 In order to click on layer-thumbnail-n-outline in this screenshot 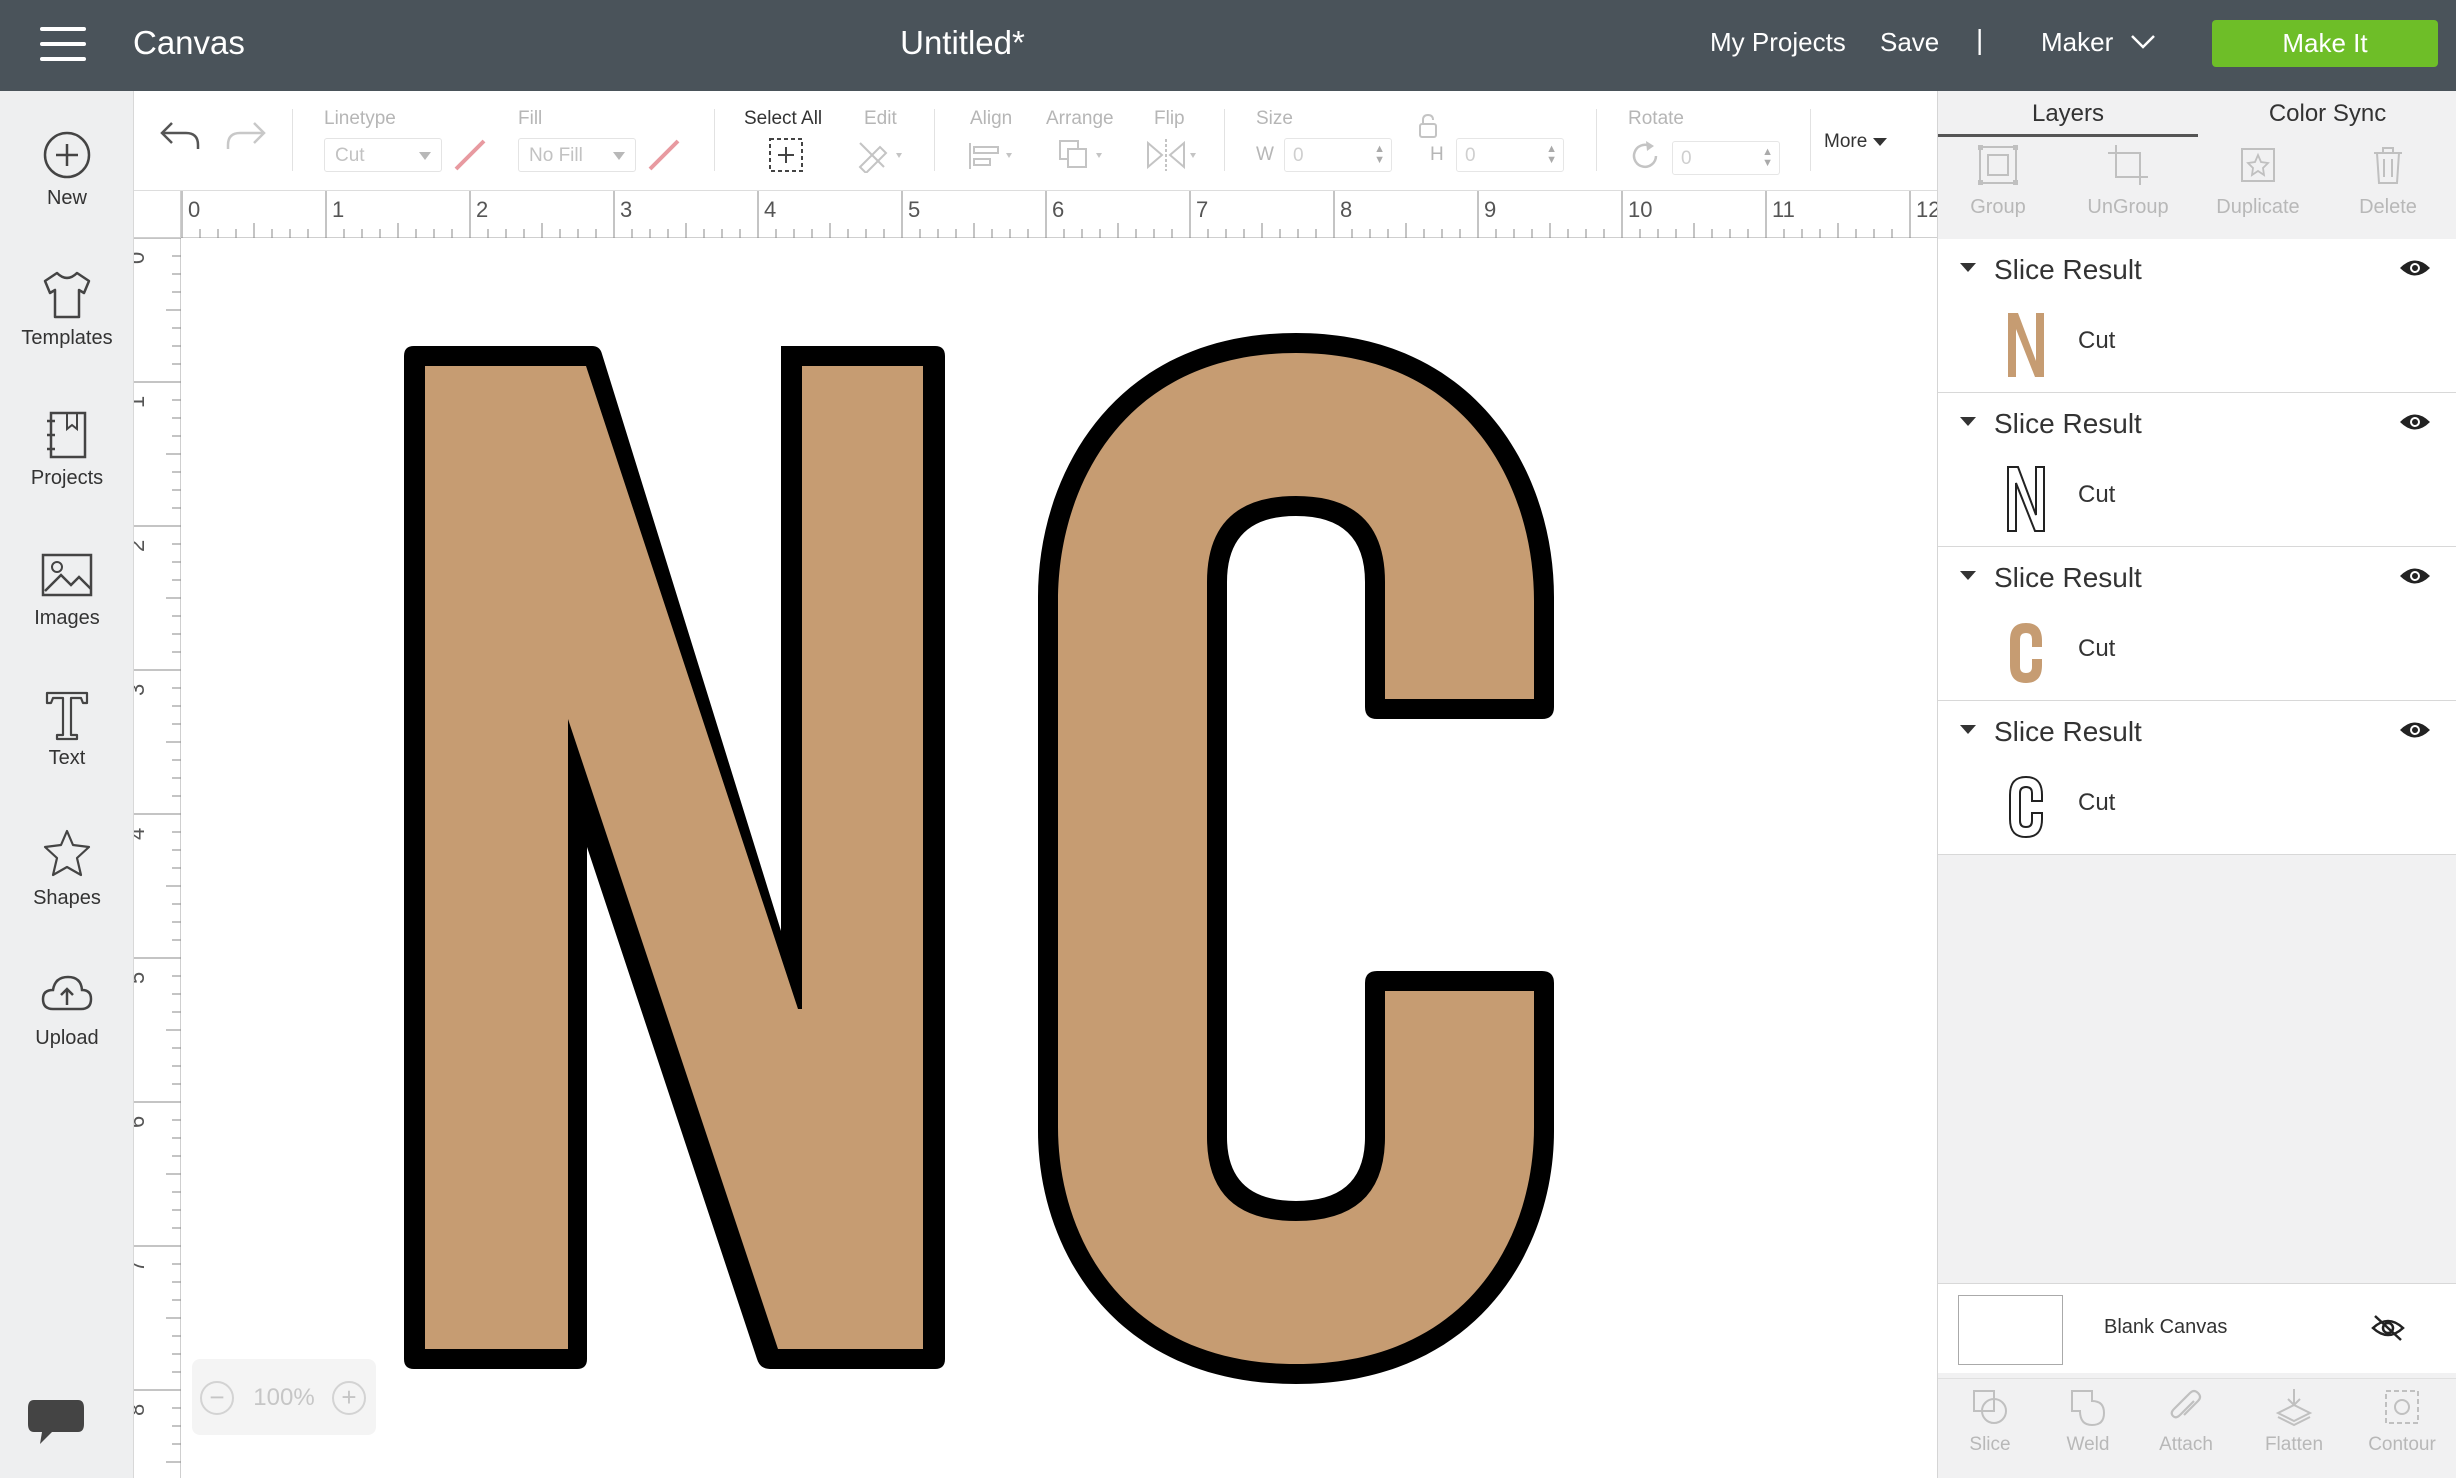, I will do `click(2026, 499)`.